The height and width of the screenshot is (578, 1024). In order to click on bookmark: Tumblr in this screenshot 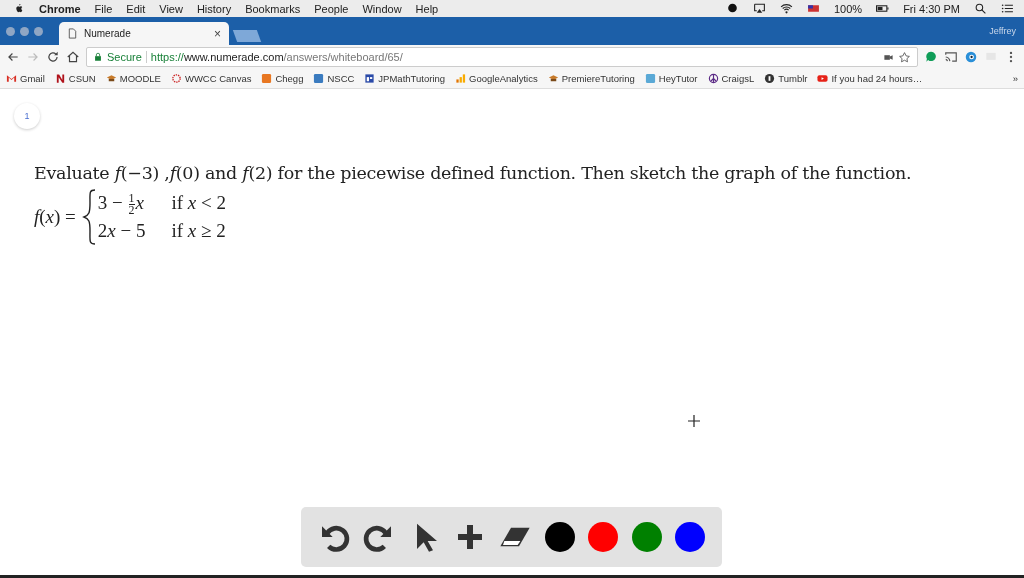, I will do `click(786, 78)`.